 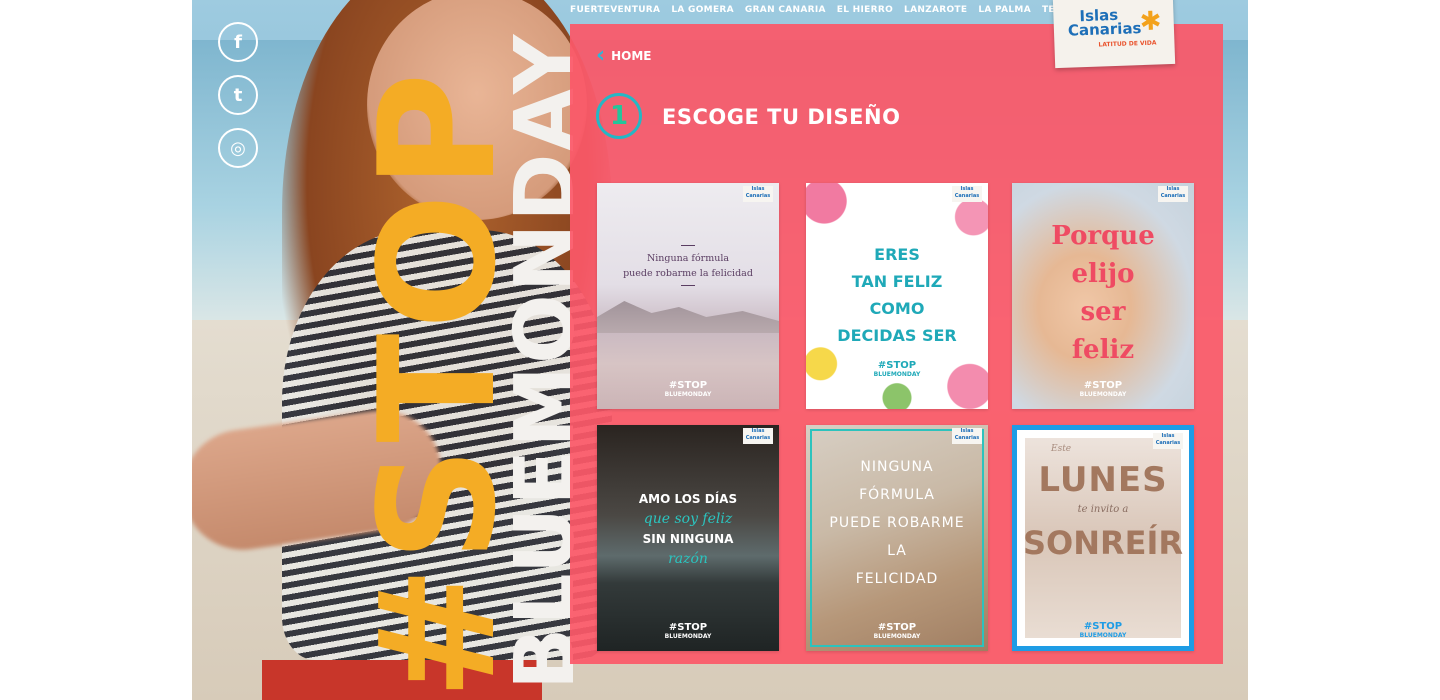 What do you see at coordinates (238, 148) in the screenshot?
I see `instagram-icon: ◎` at bounding box center [238, 148].